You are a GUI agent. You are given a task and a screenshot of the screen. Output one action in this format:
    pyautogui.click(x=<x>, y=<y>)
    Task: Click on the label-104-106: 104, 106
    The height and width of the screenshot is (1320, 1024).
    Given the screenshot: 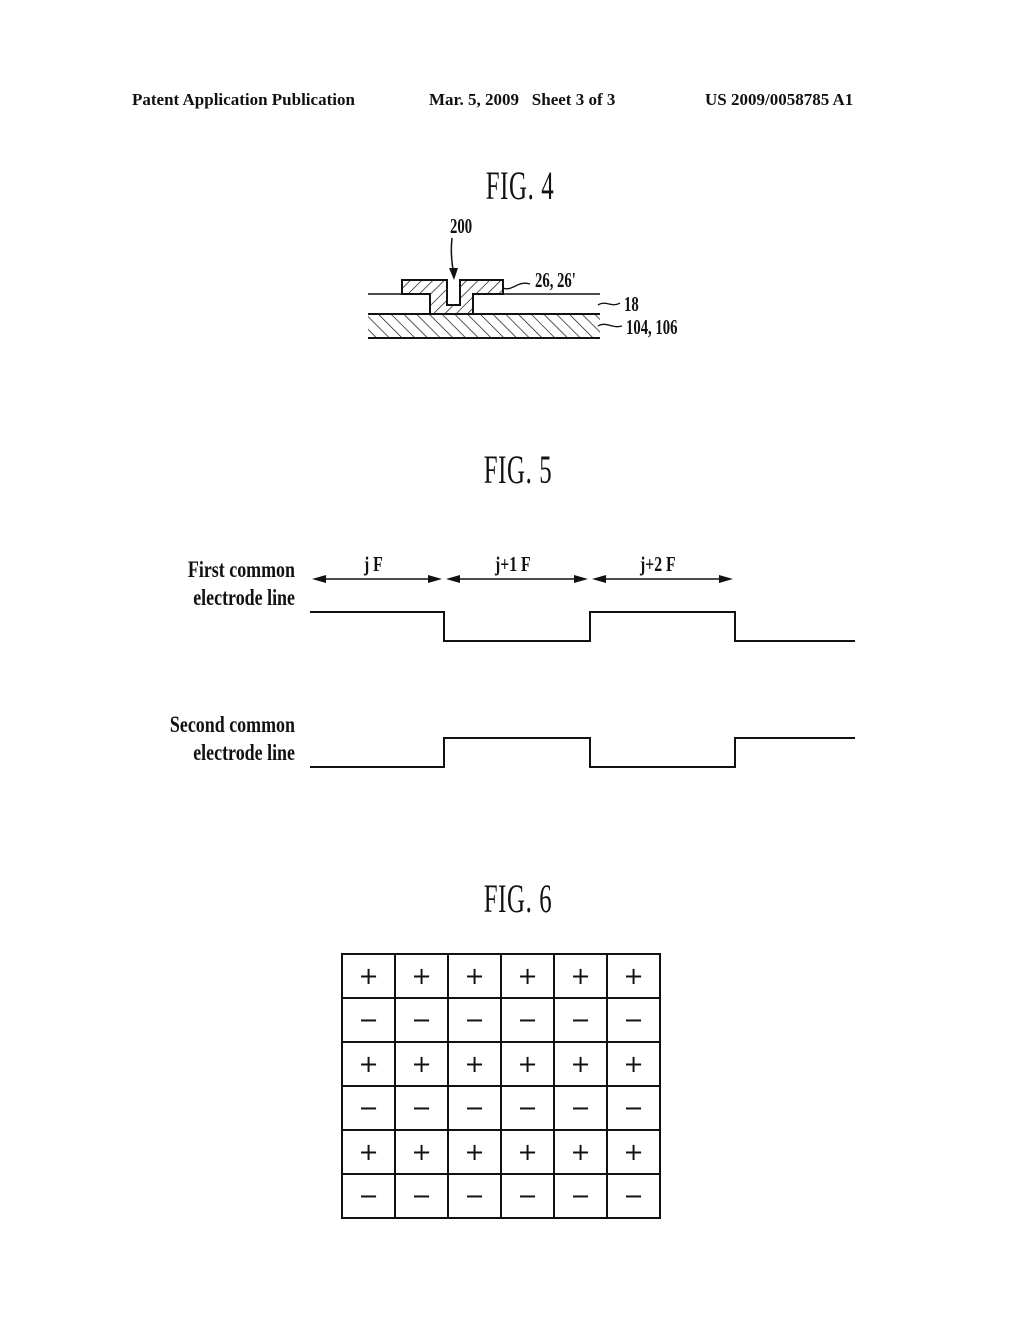 What is the action you would take?
    pyautogui.click(x=652, y=327)
    